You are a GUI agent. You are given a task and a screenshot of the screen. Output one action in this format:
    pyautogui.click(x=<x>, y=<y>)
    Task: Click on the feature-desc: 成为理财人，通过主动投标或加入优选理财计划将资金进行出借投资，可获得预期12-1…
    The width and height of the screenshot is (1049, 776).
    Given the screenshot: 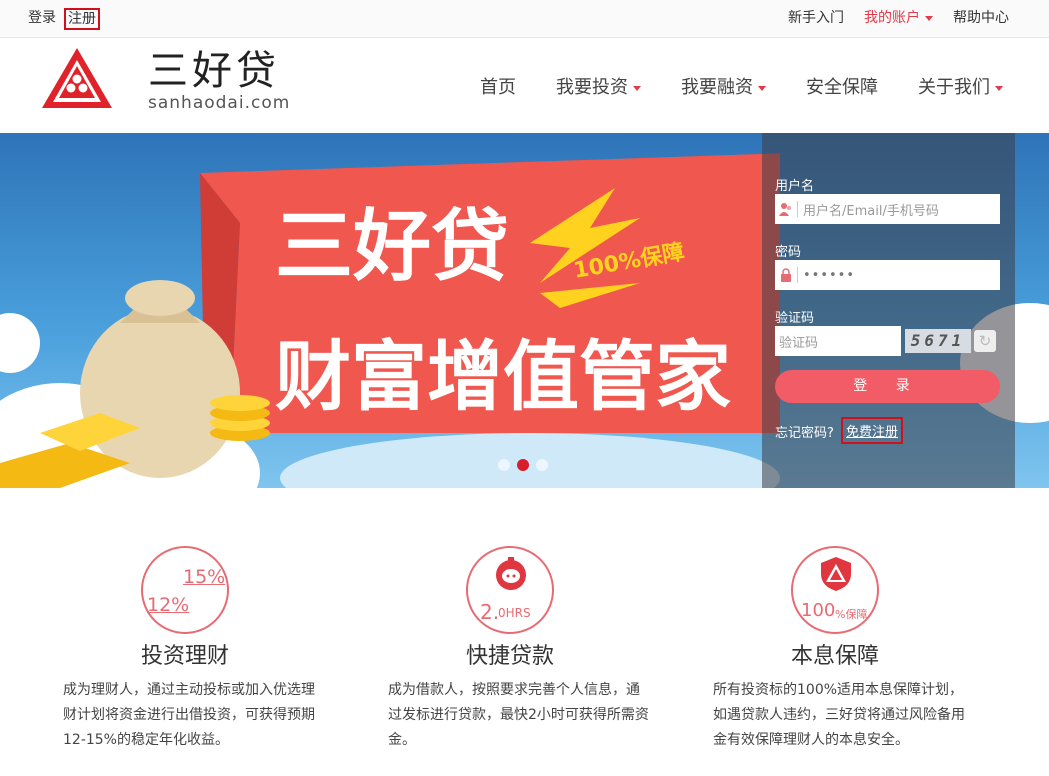 What is the action you would take?
    pyautogui.click(x=189, y=715)
    